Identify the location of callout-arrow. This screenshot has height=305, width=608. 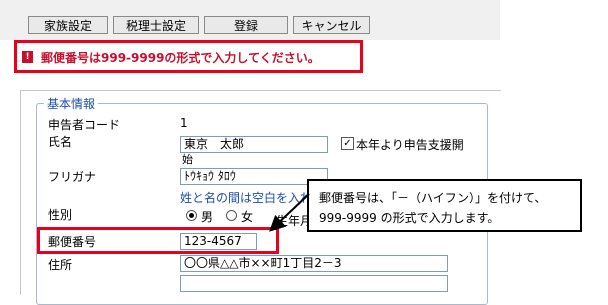
(289, 212).